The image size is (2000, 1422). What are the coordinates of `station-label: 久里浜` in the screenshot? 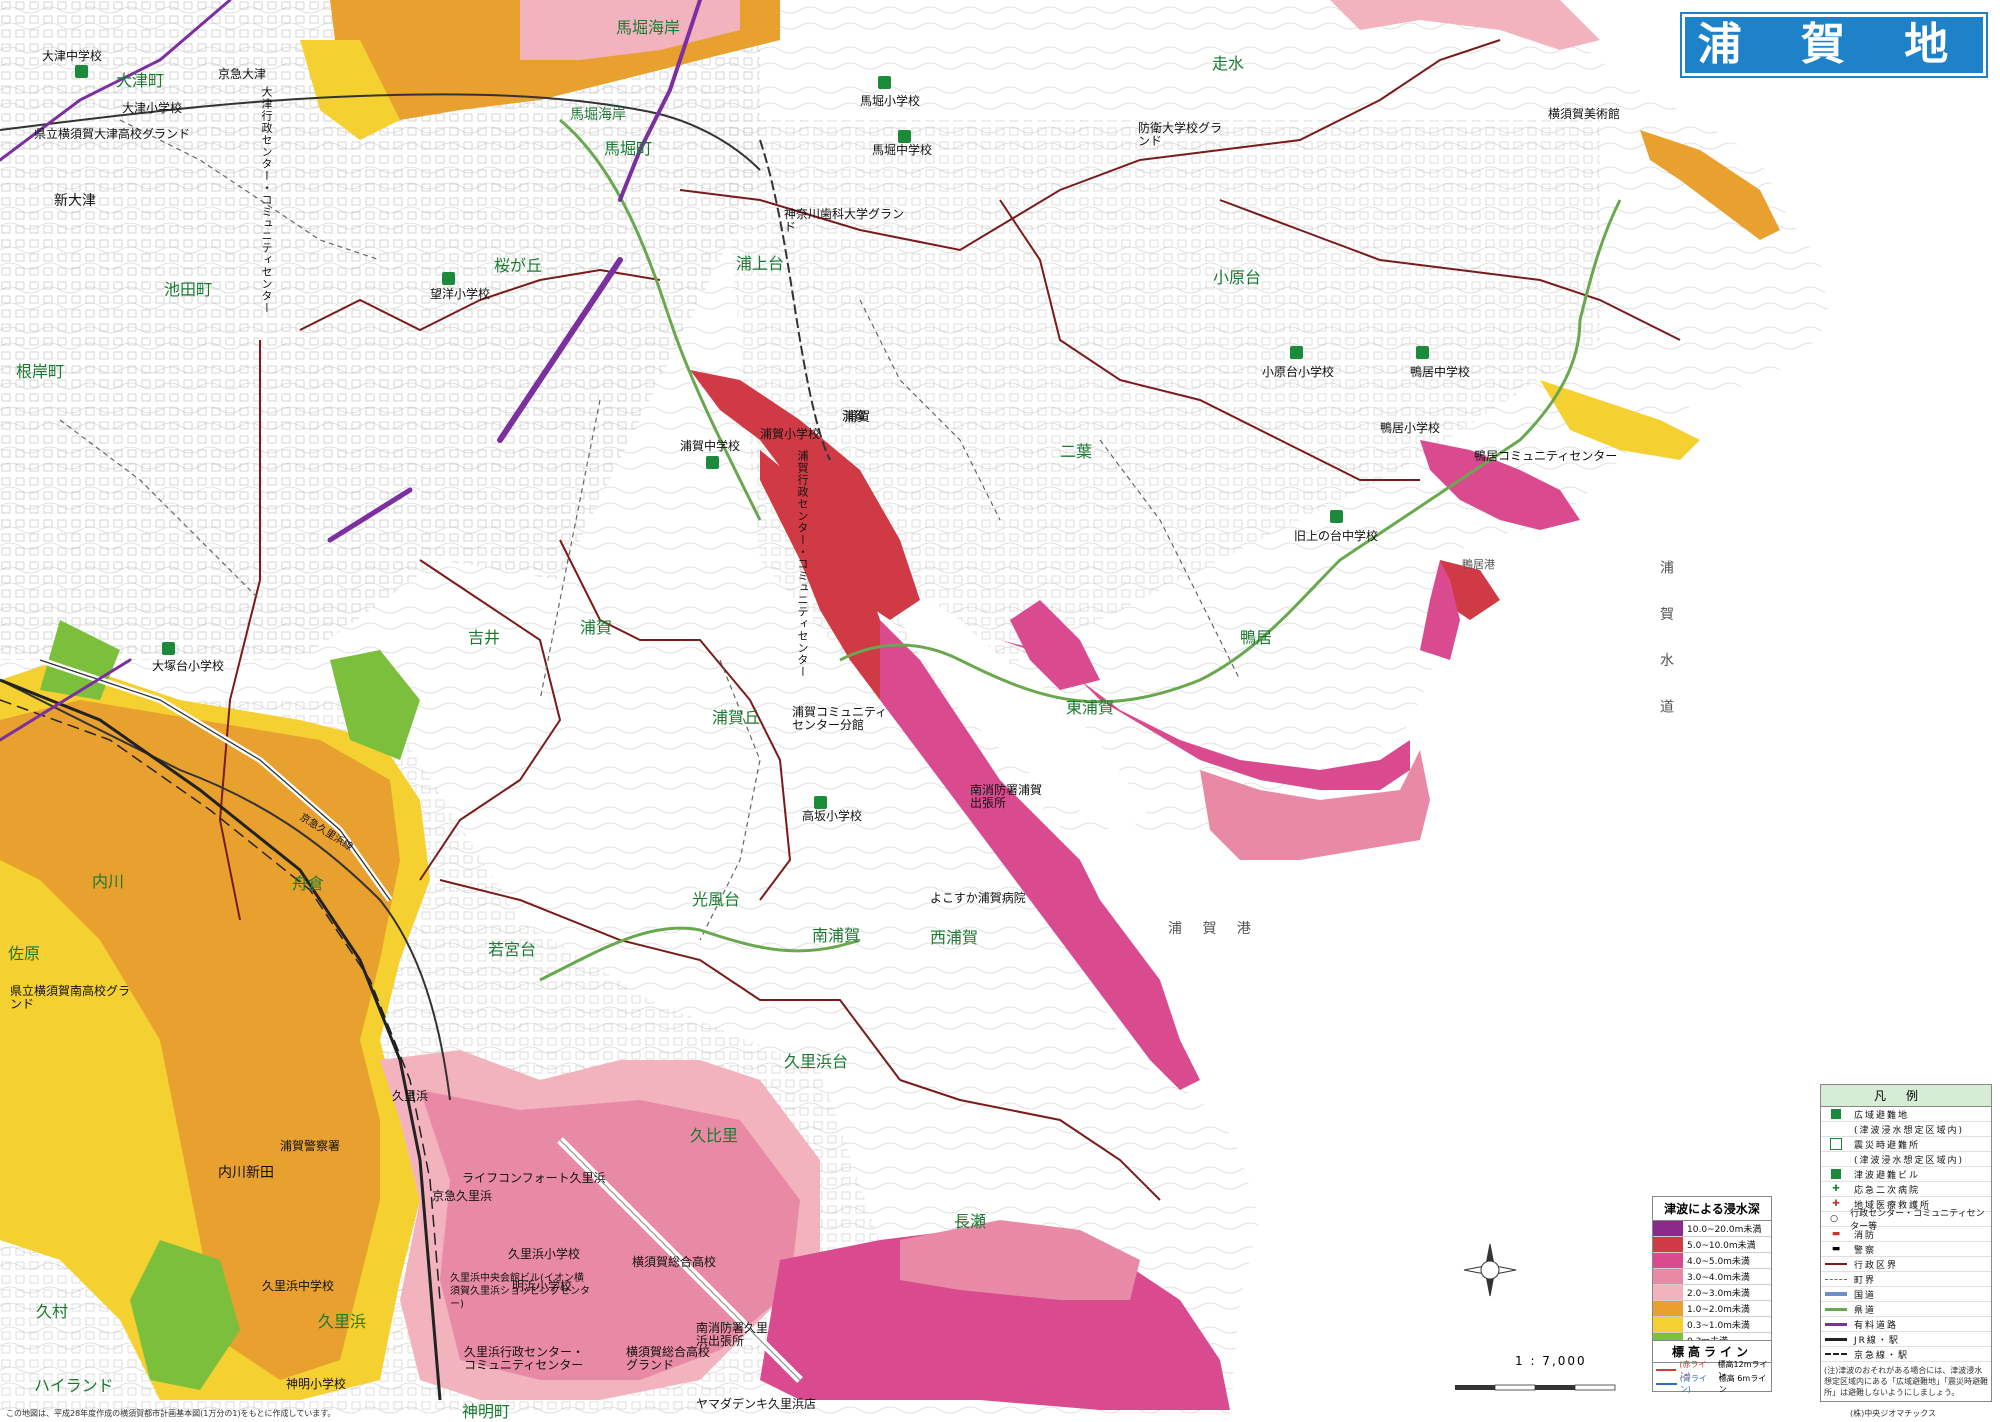 It's located at (410, 1096).